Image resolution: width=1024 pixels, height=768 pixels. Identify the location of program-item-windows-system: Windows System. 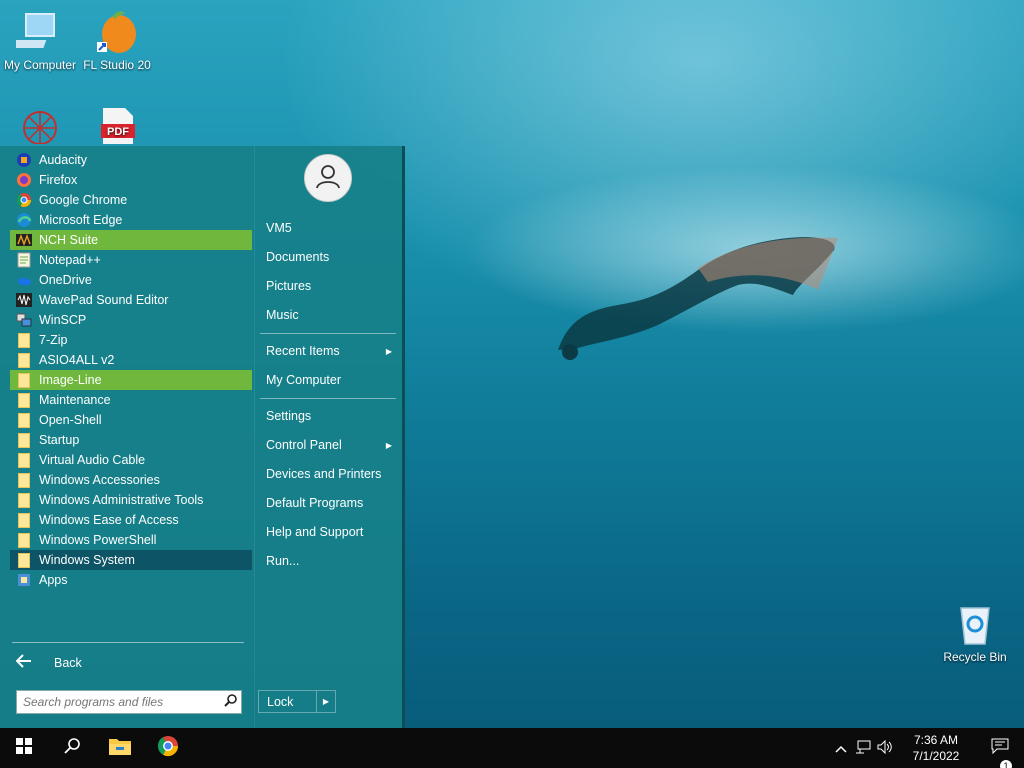
(131, 560).